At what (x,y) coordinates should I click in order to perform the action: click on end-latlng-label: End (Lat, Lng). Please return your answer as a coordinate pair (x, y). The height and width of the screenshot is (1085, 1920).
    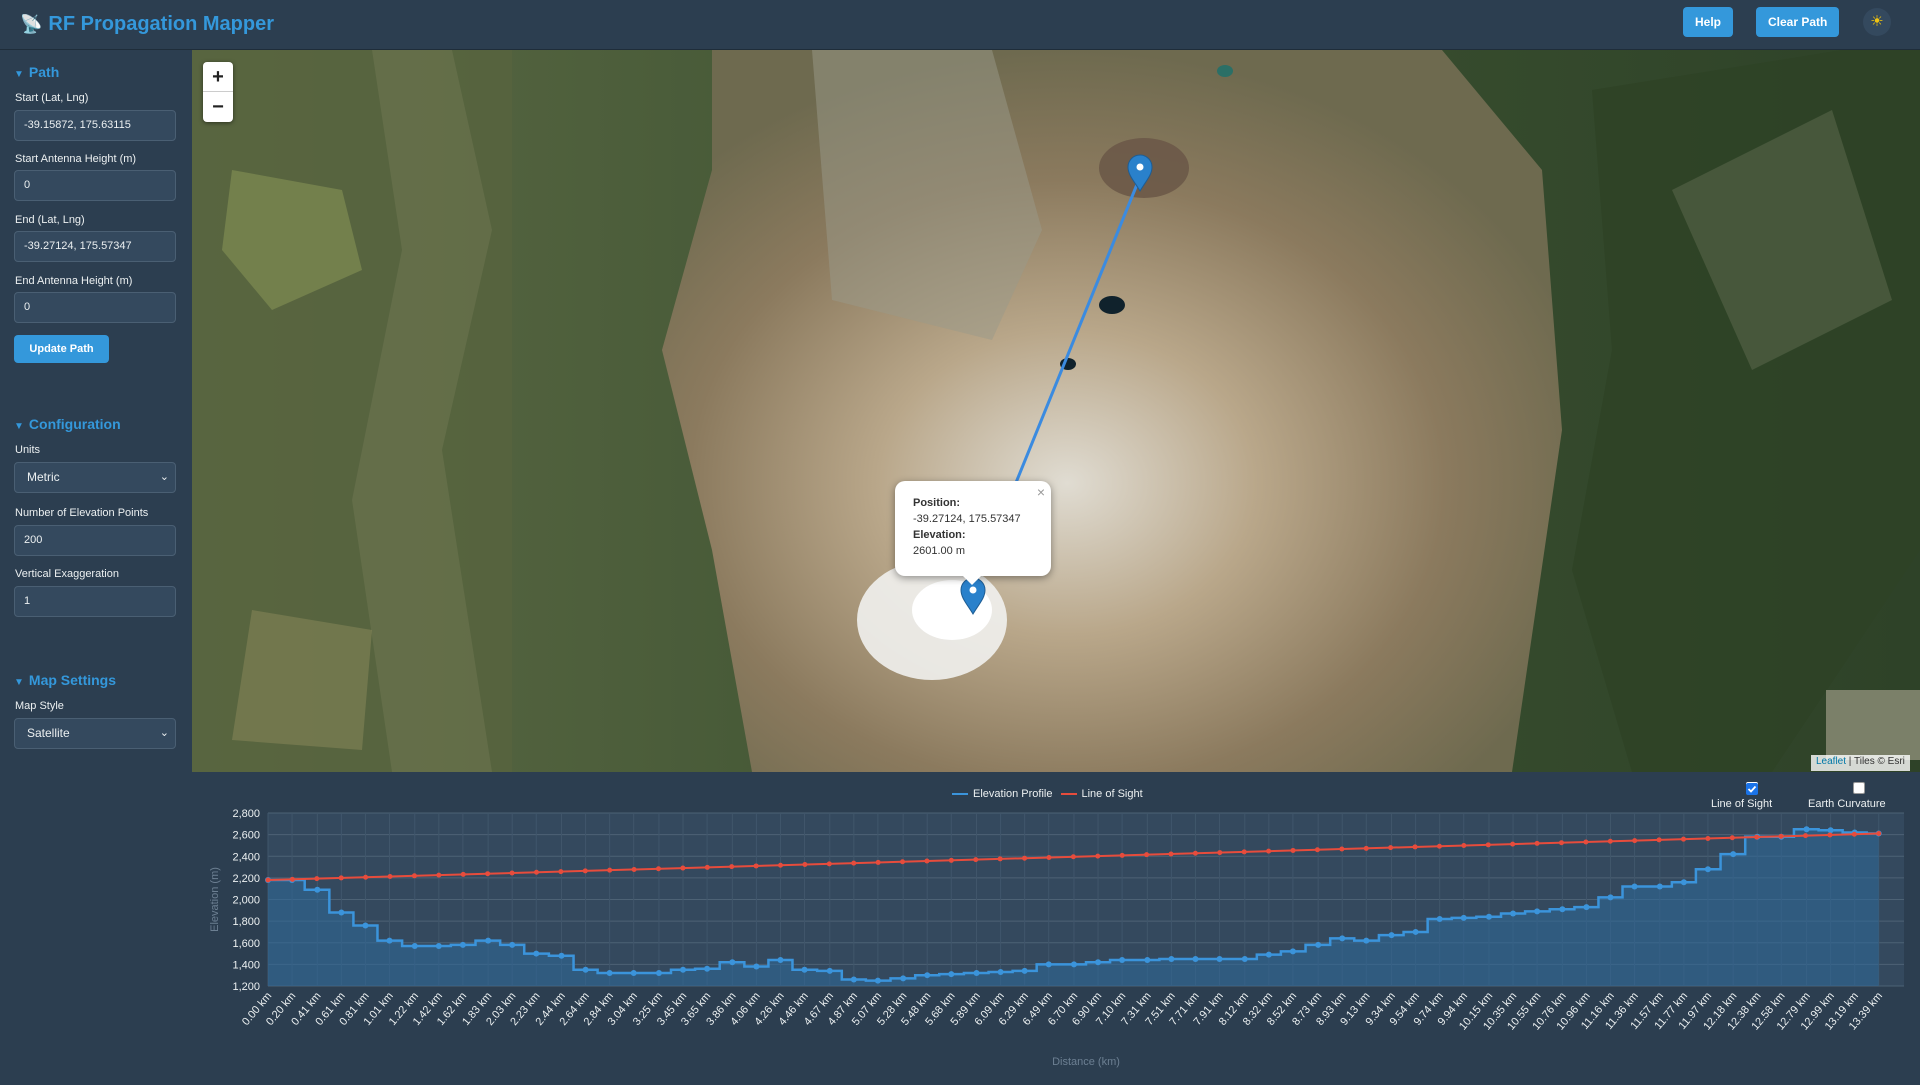
    Looking at the image, I should click on (50, 220).